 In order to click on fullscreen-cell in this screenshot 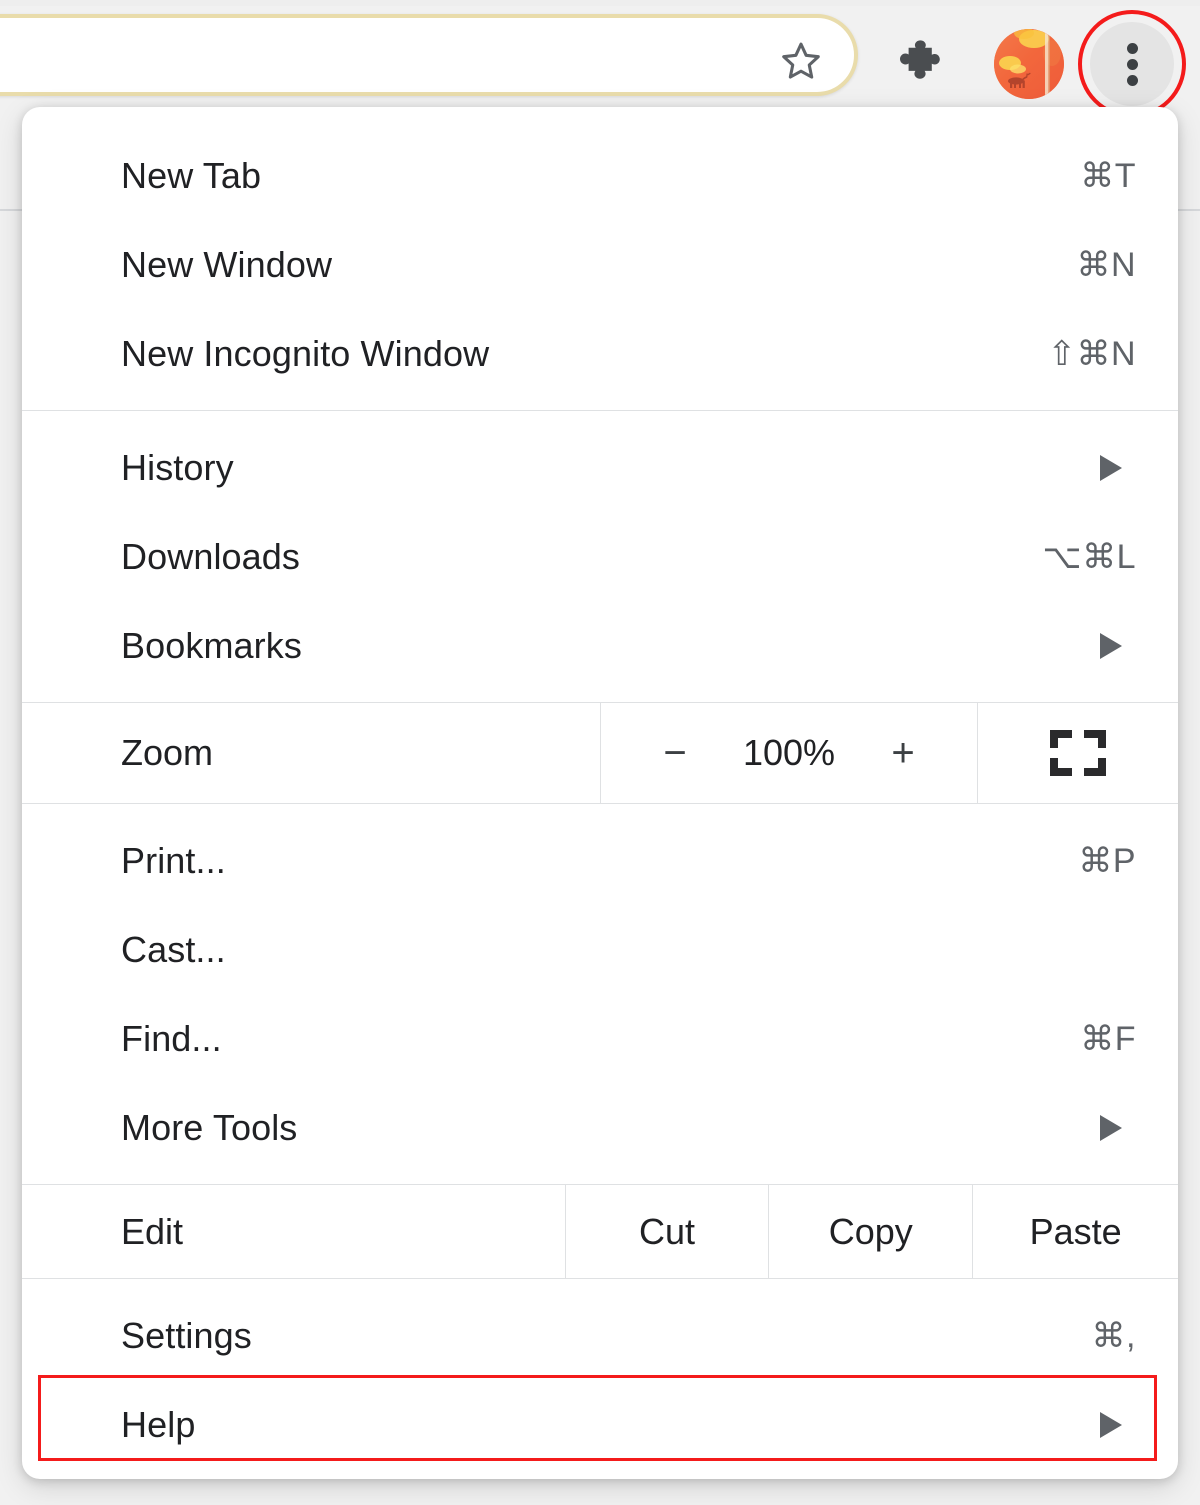, I will do `click(1078, 753)`.